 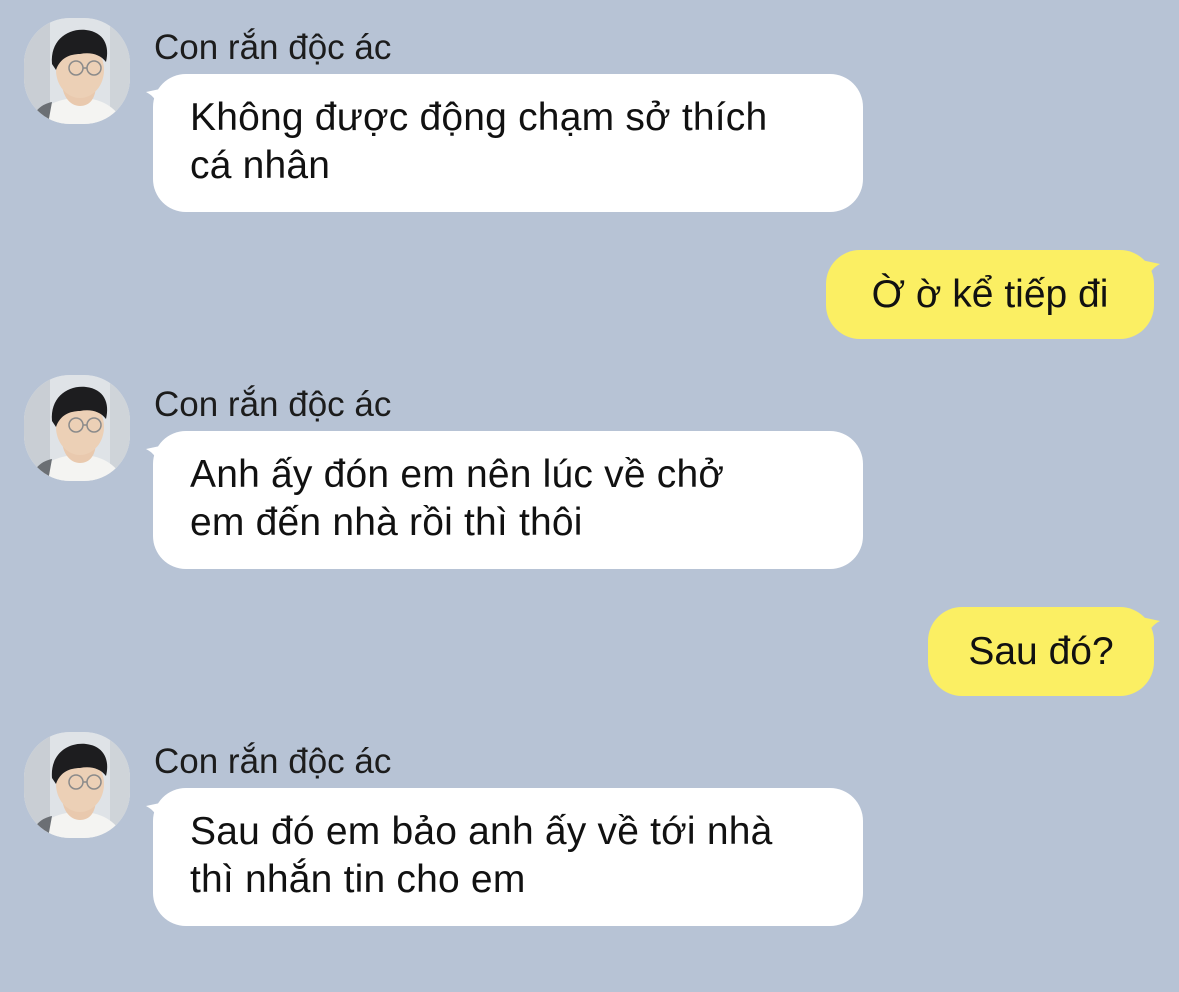 What do you see at coordinates (990, 294) in the screenshot?
I see `message-bubble: Ờ ờ kể tiếp đi` at bounding box center [990, 294].